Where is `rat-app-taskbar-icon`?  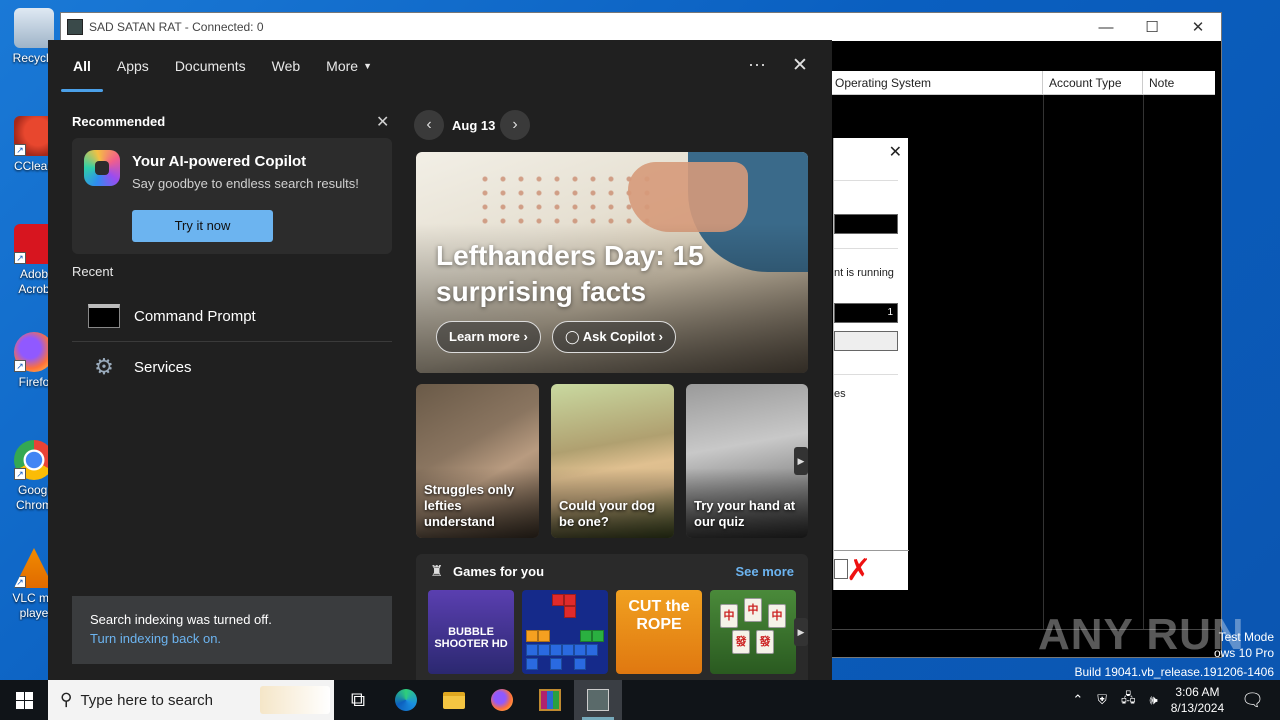 rat-app-taskbar-icon is located at coordinates (598, 700).